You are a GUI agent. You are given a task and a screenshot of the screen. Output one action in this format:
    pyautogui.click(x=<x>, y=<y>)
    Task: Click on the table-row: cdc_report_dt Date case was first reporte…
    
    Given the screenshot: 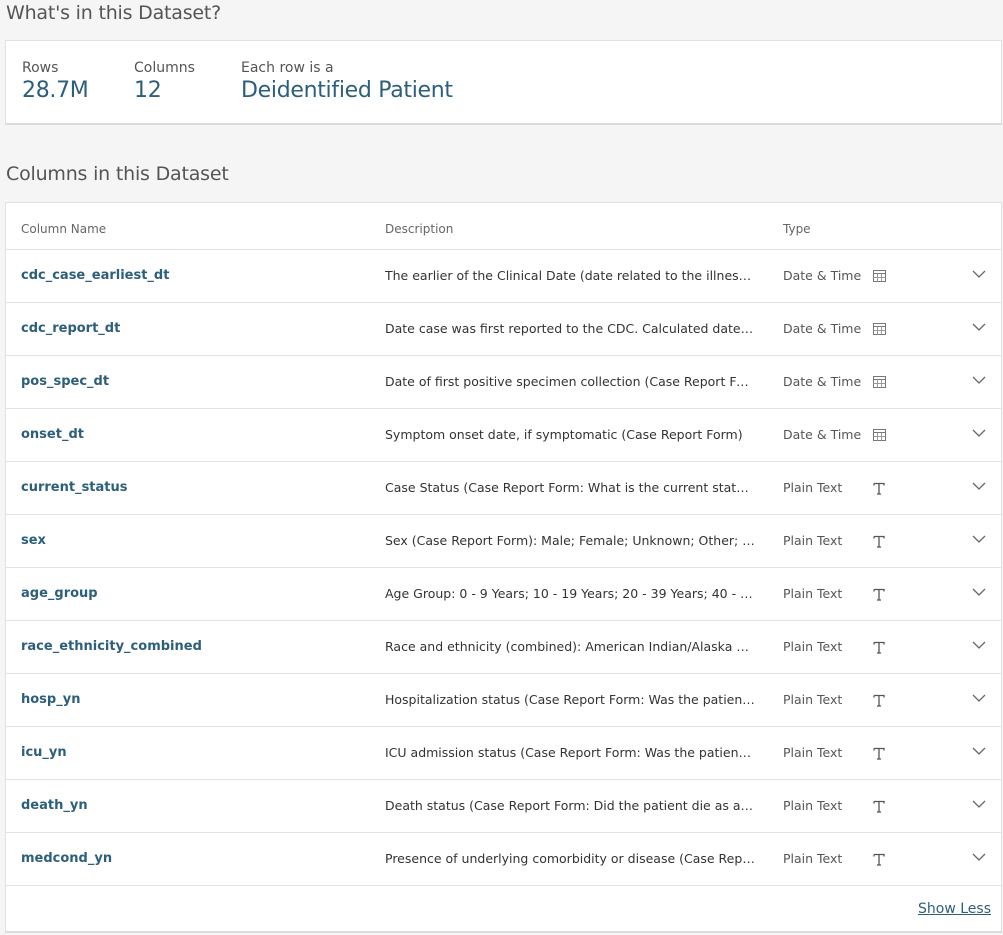 What is the action you would take?
    pyautogui.click(x=503, y=329)
    